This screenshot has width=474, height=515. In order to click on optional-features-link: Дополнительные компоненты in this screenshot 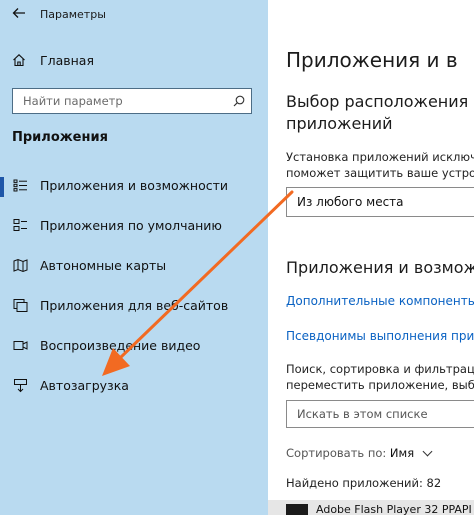, I will do `click(380, 301)`.